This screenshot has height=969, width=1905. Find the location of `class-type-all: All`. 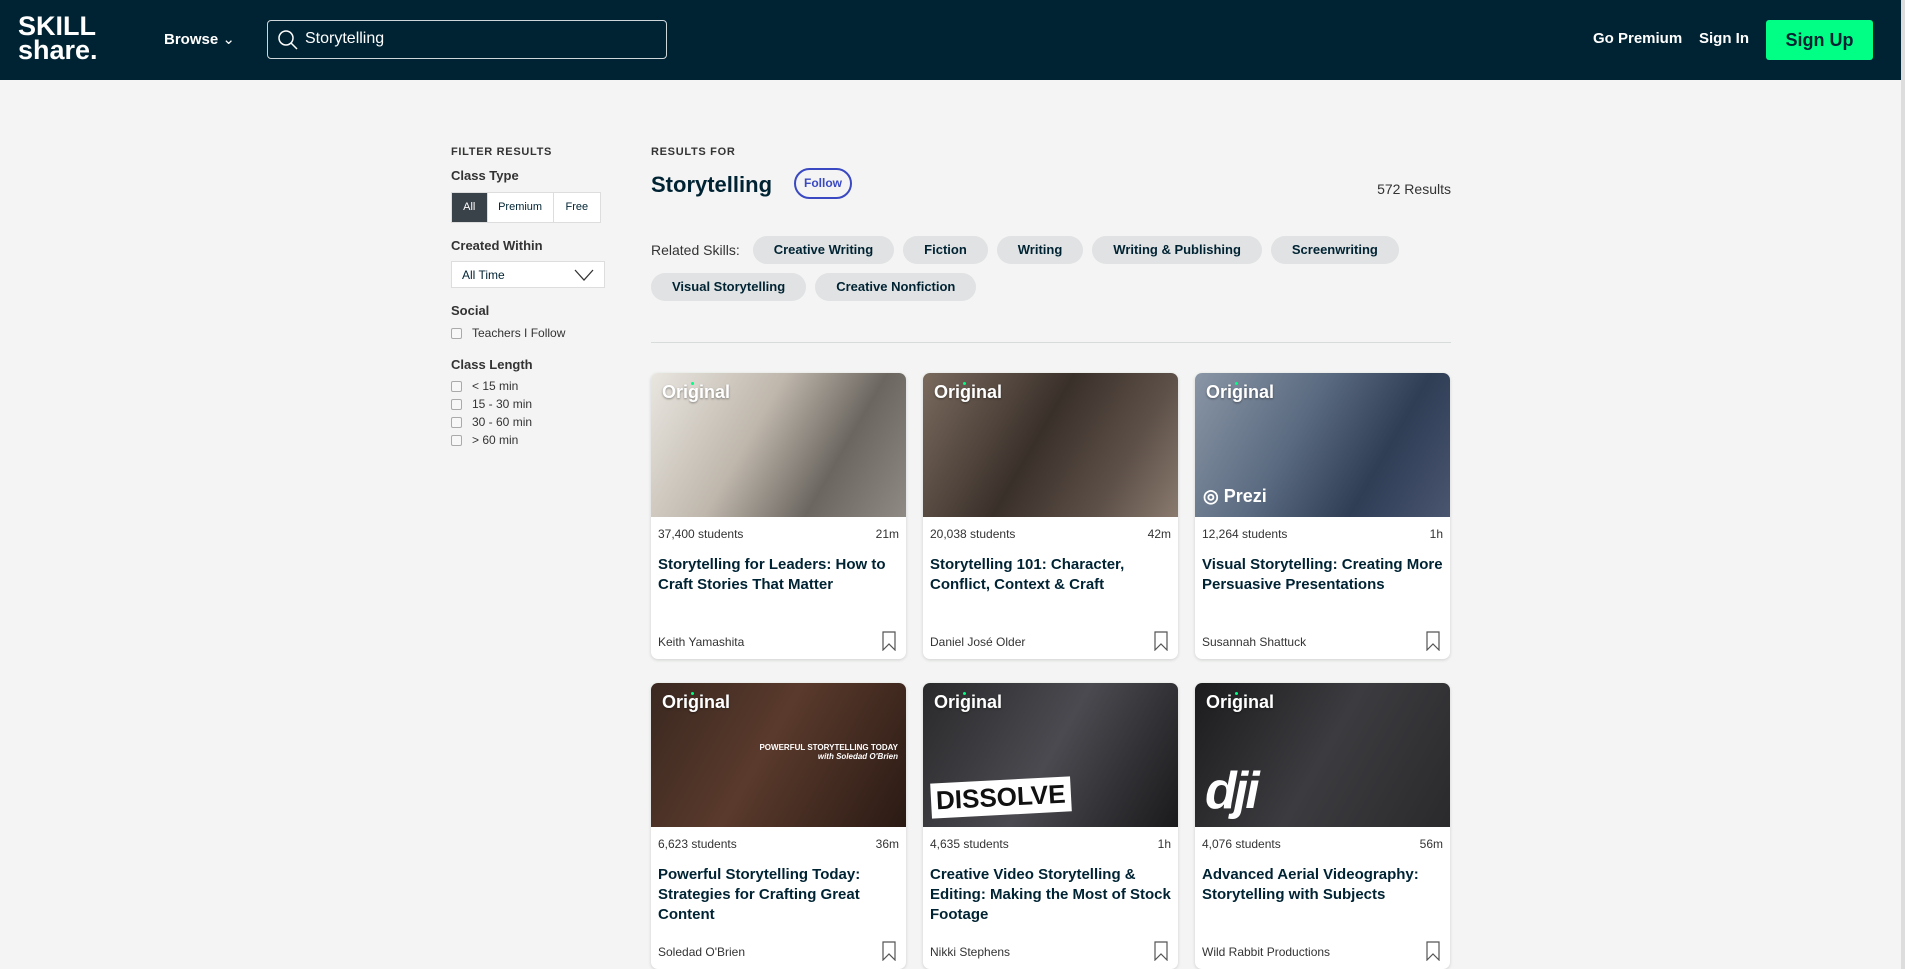

class-type-all: All is located at coordinates (470, 207).